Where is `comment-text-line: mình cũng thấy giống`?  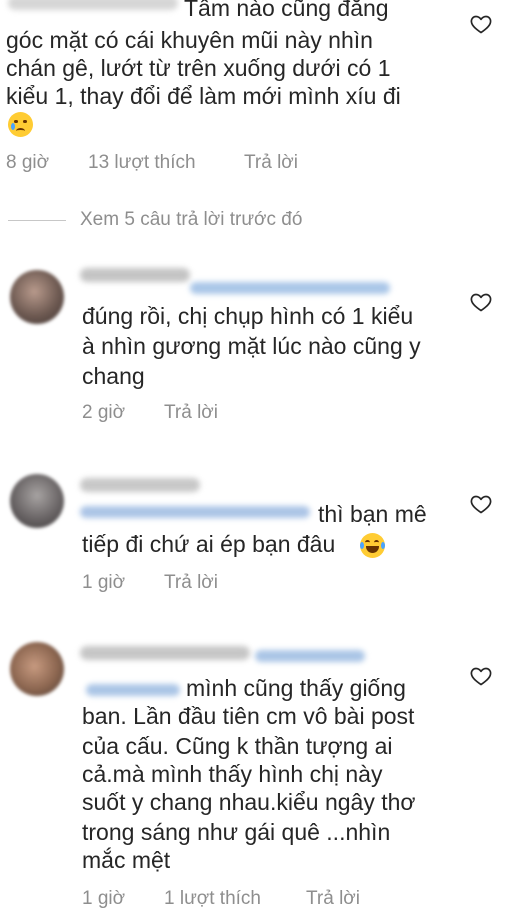 comment-text-line: mình cũng thấy giống is located at coordinates (296, 688).